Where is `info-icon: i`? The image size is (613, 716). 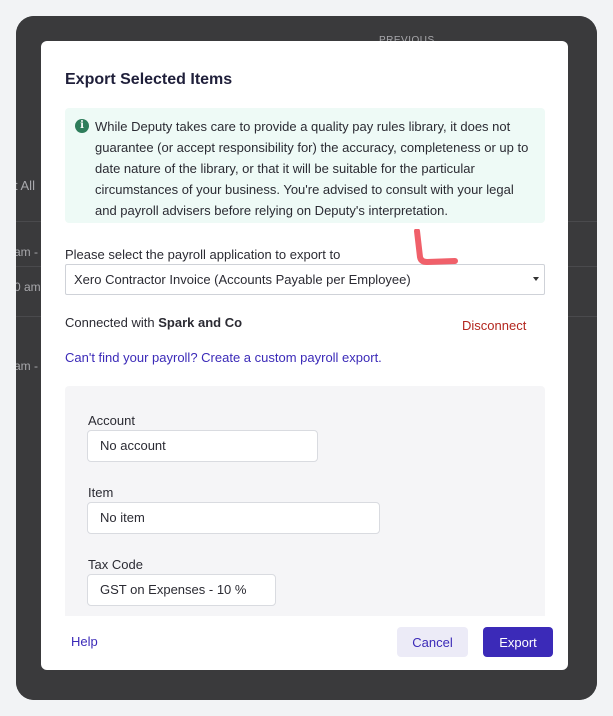
info-icon: i is located at coordinates (82, 126).